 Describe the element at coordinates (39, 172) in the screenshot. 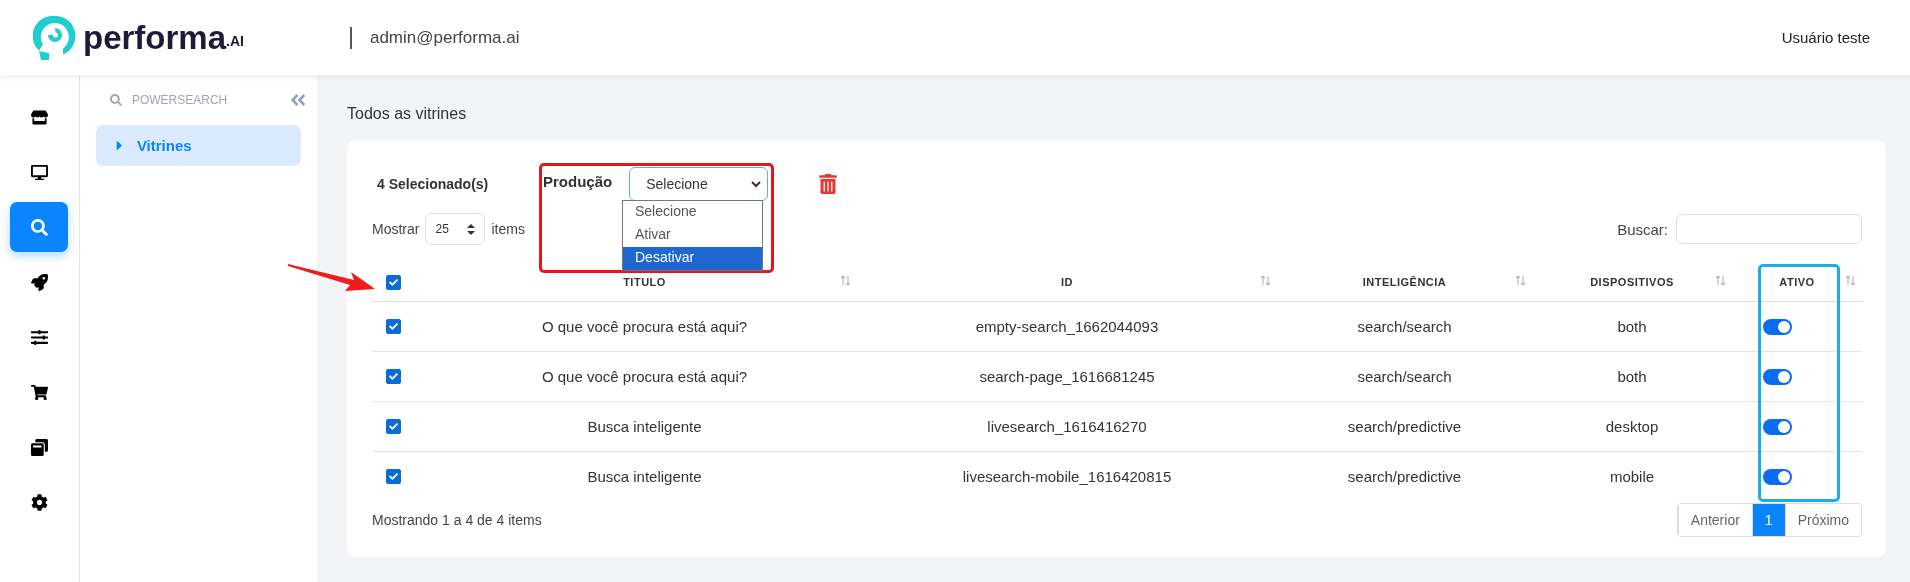

I see `monitor-icon` at that location.